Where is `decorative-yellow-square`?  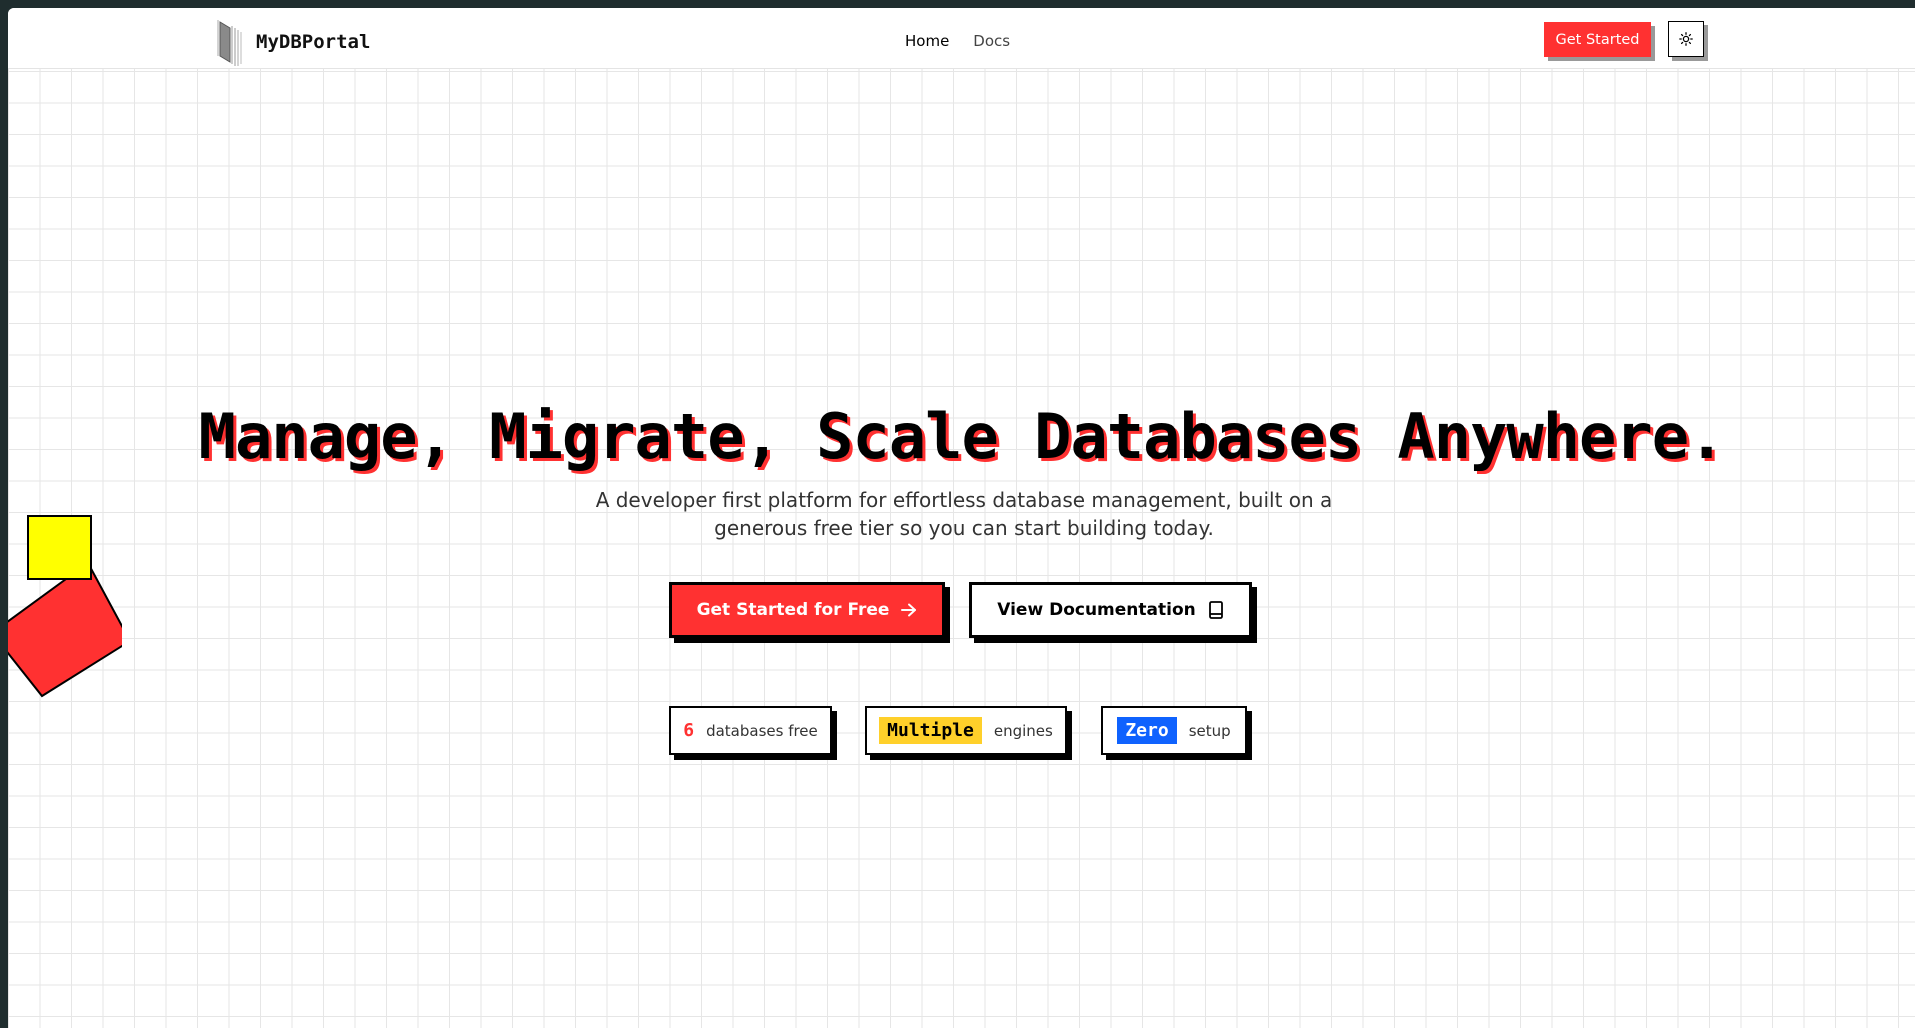
decorative-yellow-square is located at coordinates (59, 547).